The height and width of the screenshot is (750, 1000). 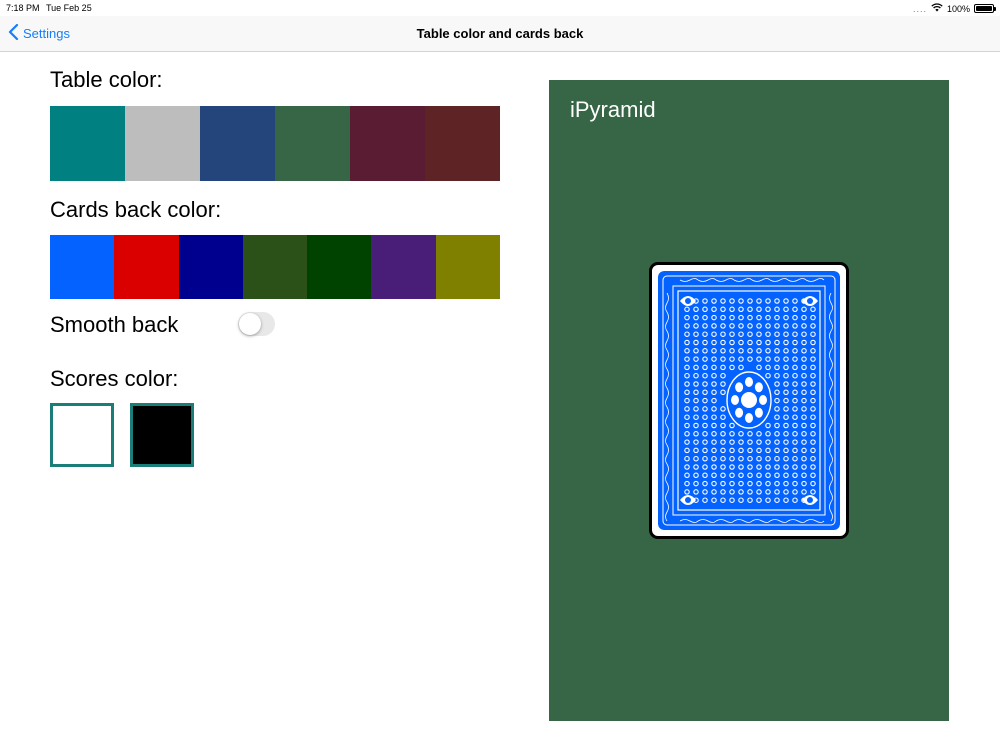 I want to click on cards-back-color-label: Cards back color:, so click(x=136, y=209).